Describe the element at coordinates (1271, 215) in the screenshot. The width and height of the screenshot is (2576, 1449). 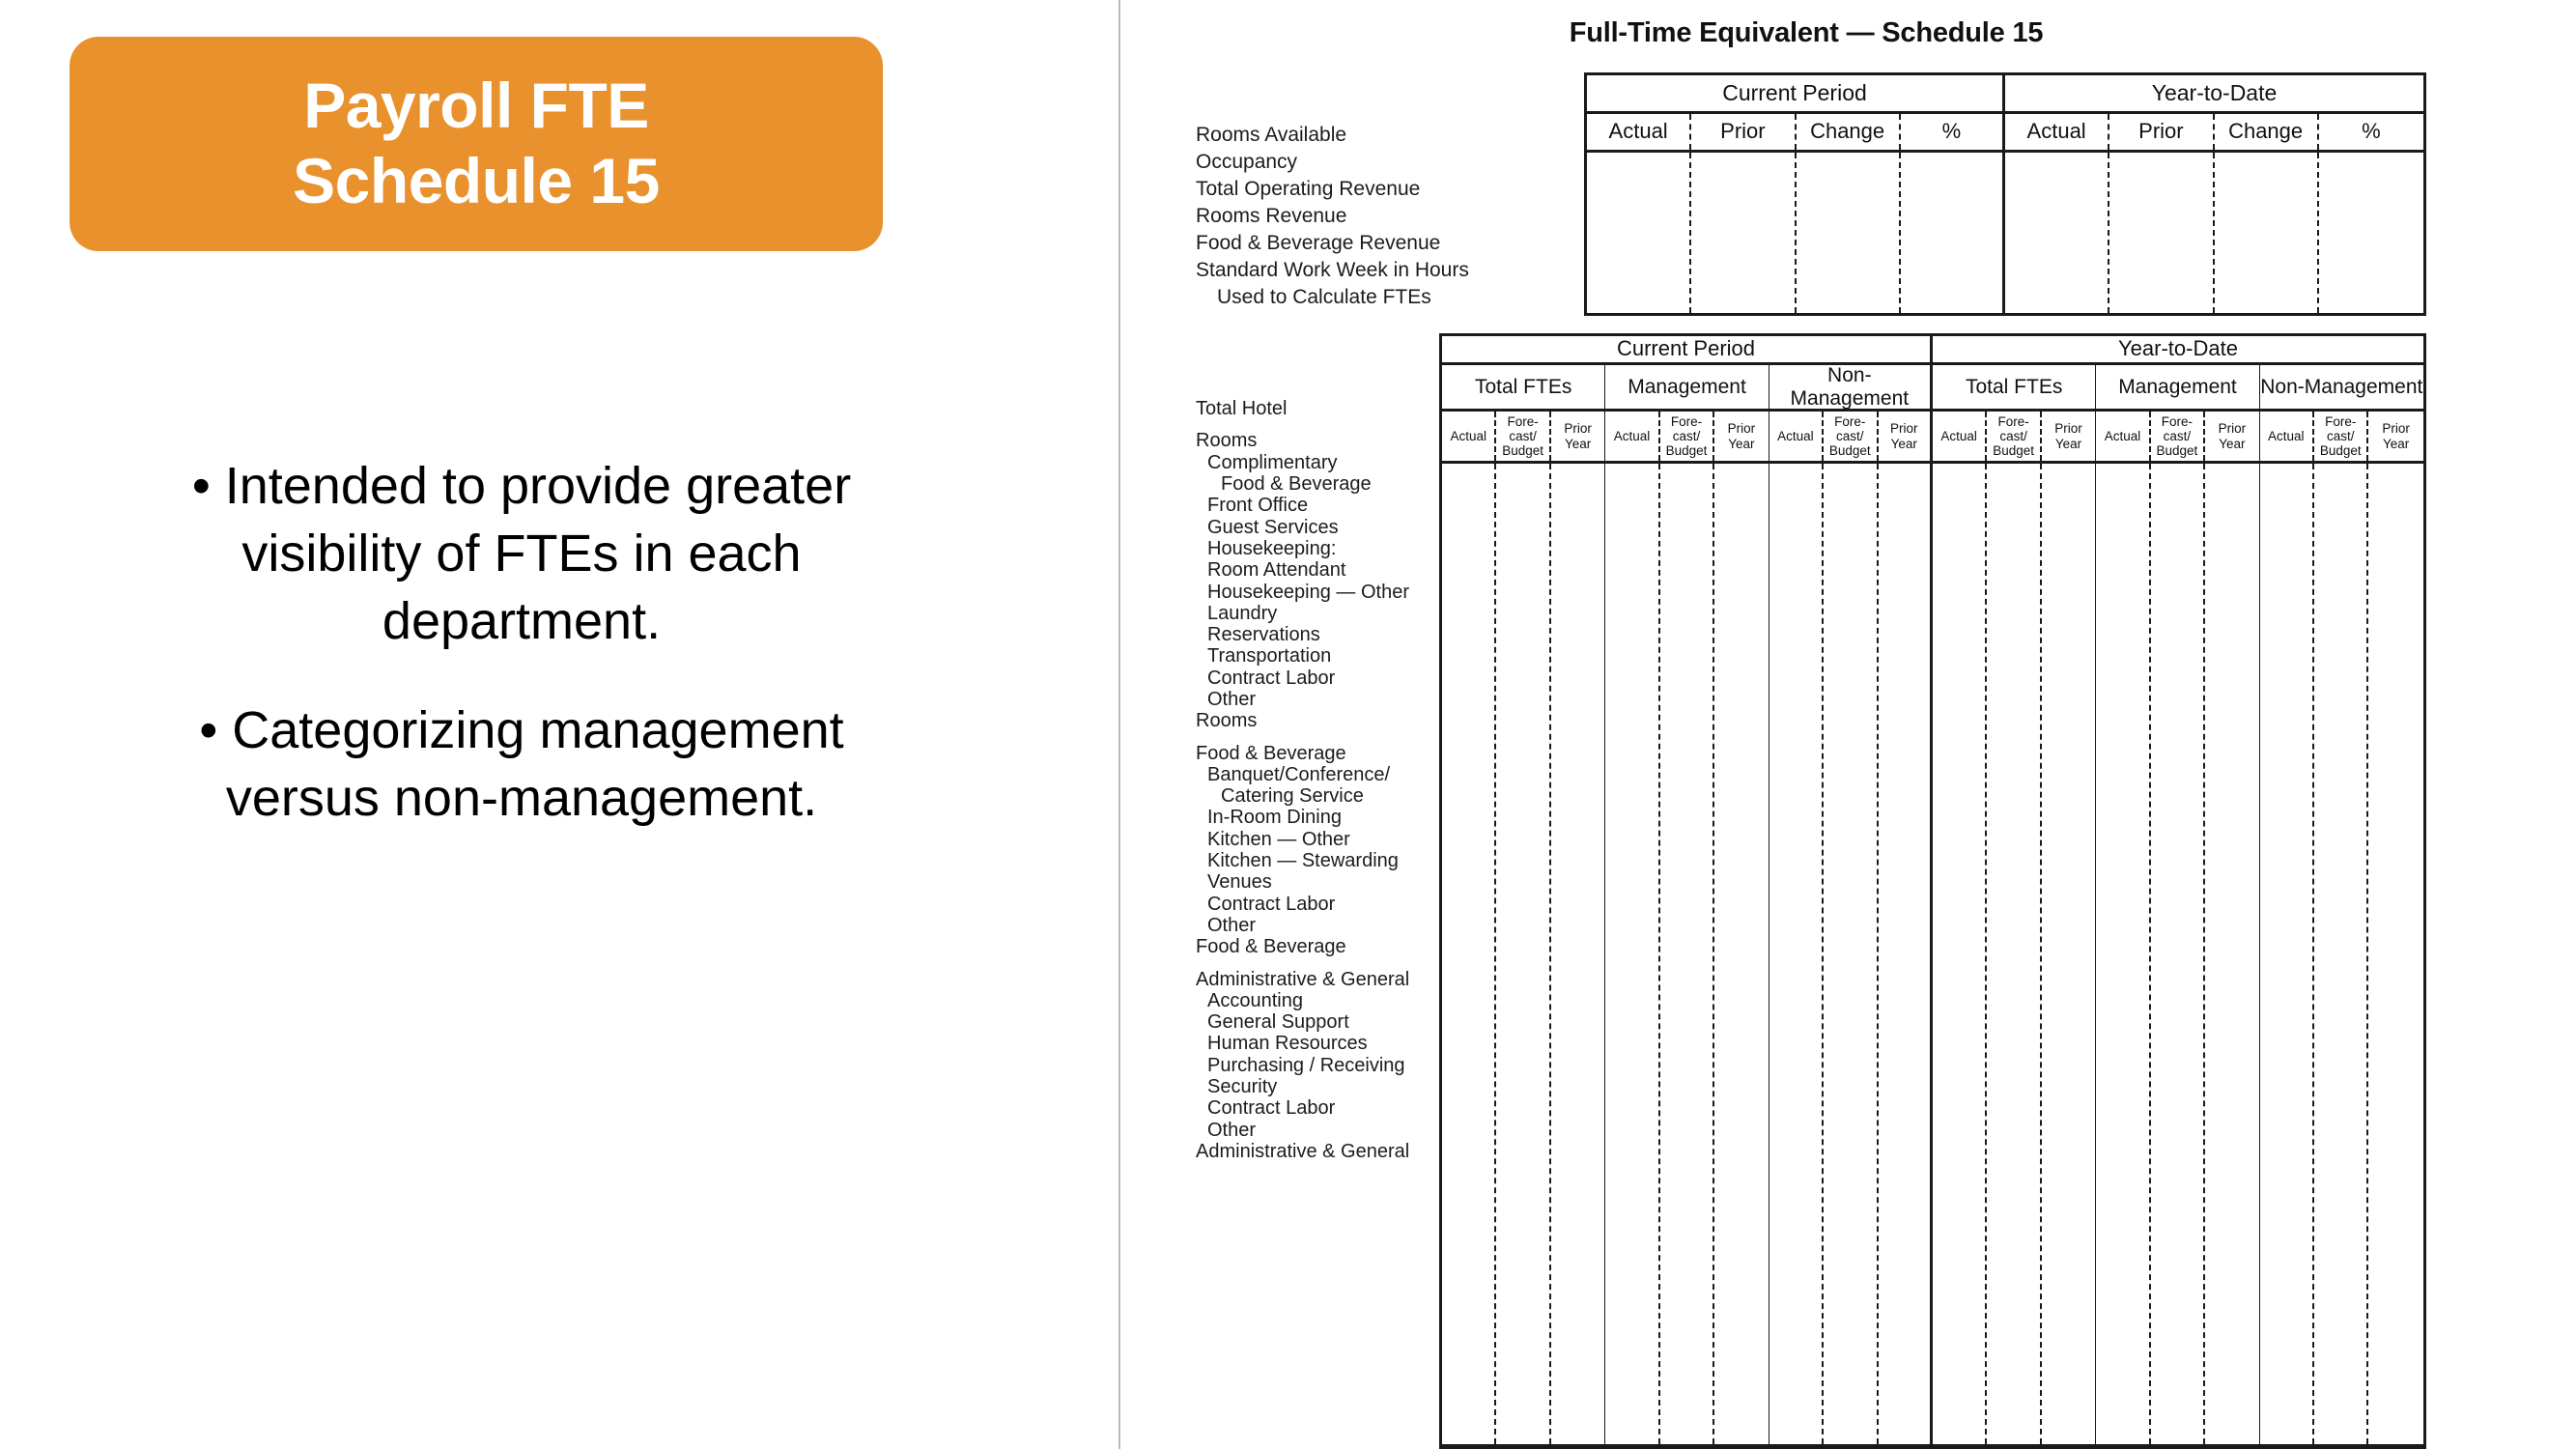
I see `metrics-row-label: Rooms Revenue` at that location.